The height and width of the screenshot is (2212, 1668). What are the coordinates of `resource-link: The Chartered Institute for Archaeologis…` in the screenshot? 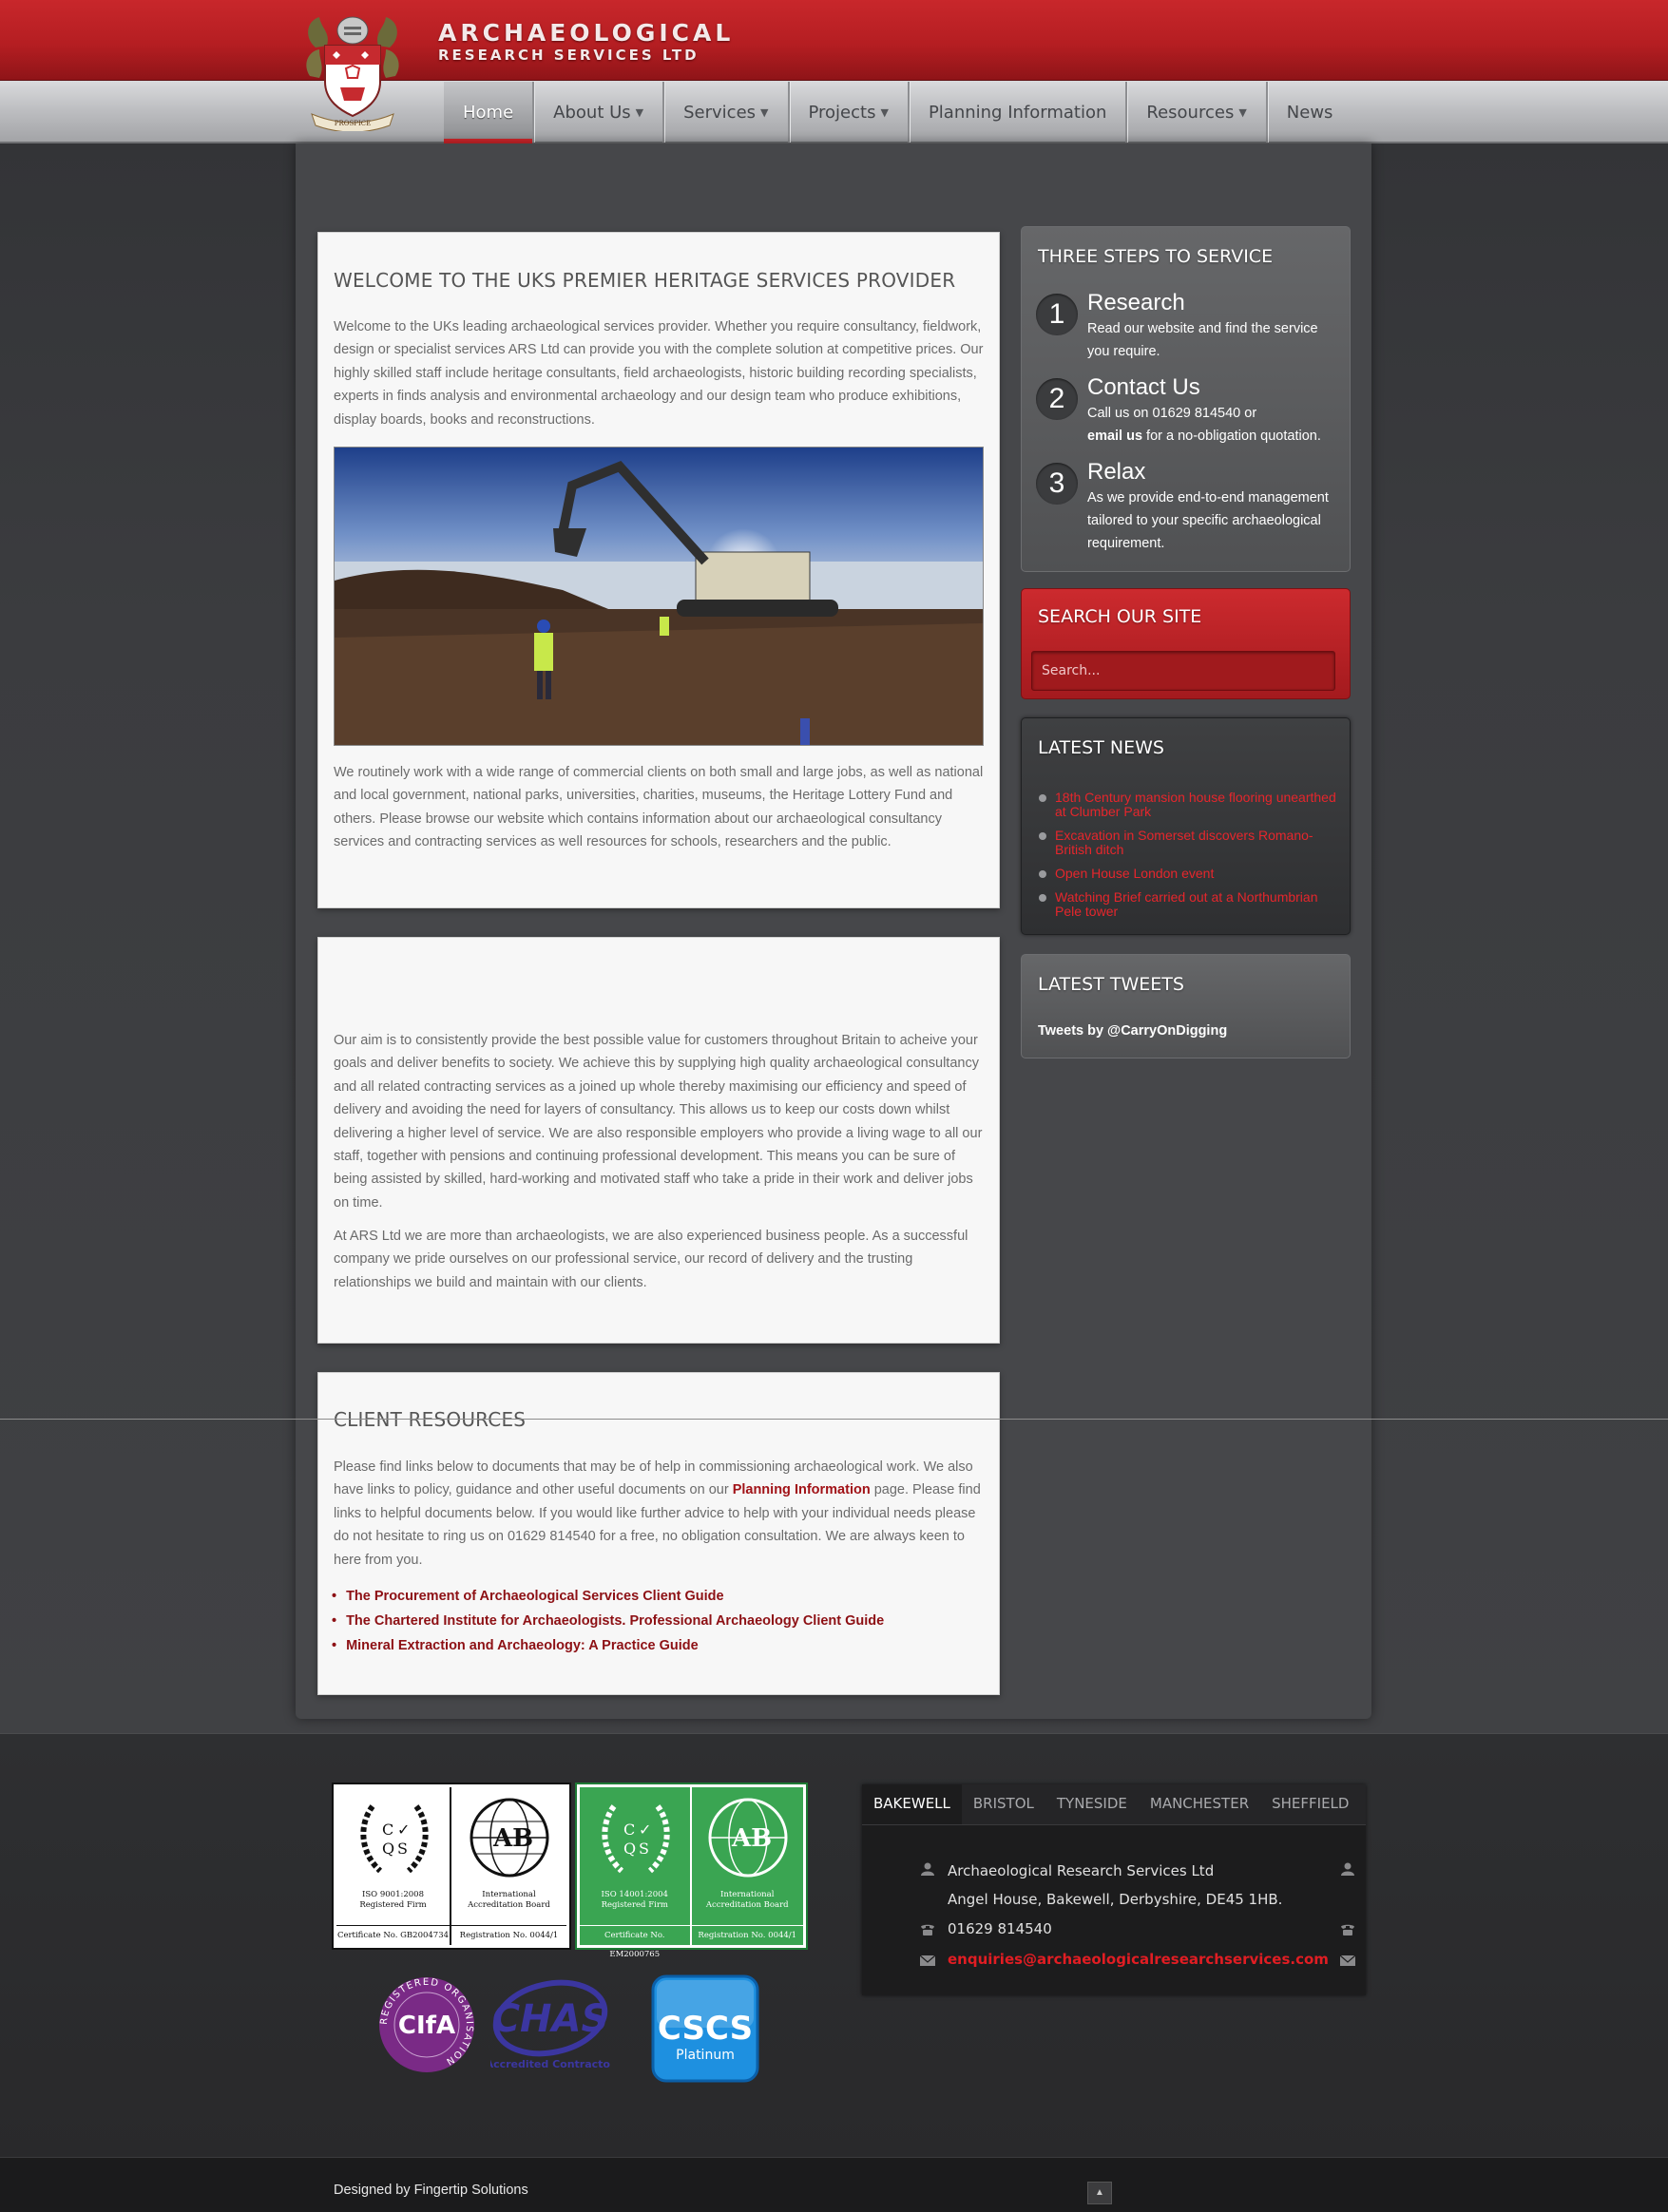 It's located at (608, 1621).